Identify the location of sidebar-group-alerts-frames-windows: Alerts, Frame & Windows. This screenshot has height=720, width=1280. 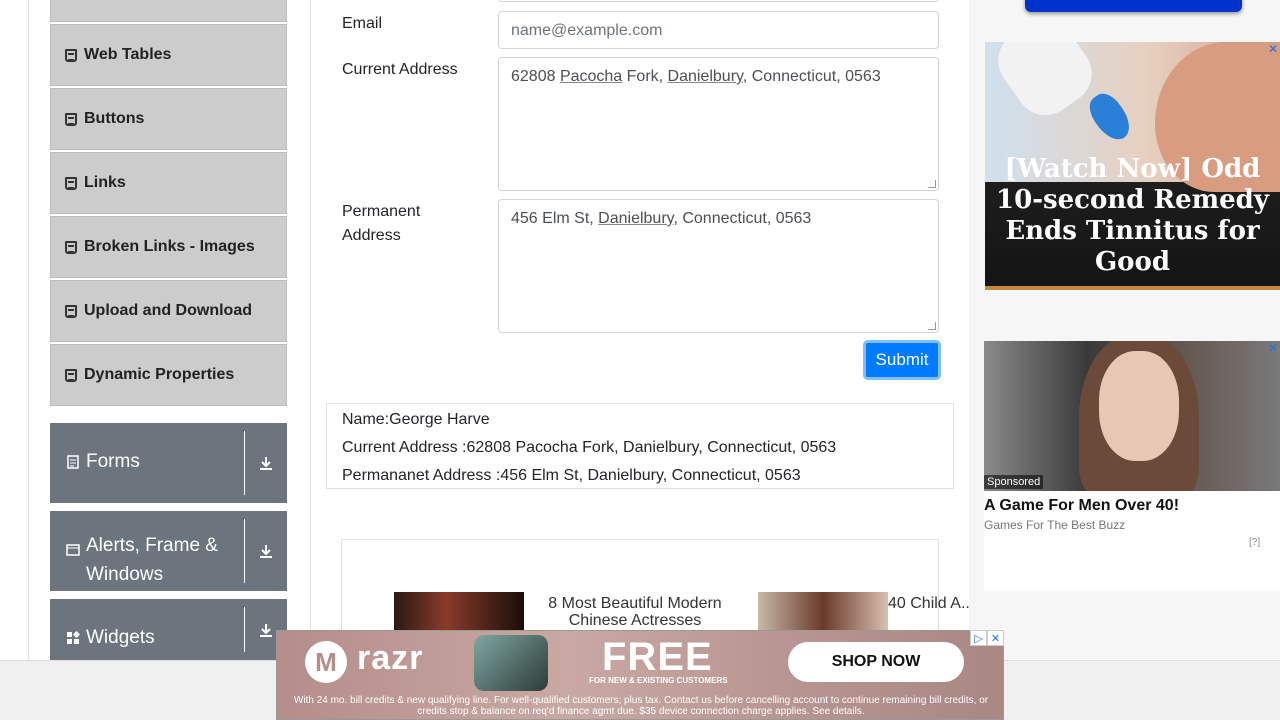
(168, 551).